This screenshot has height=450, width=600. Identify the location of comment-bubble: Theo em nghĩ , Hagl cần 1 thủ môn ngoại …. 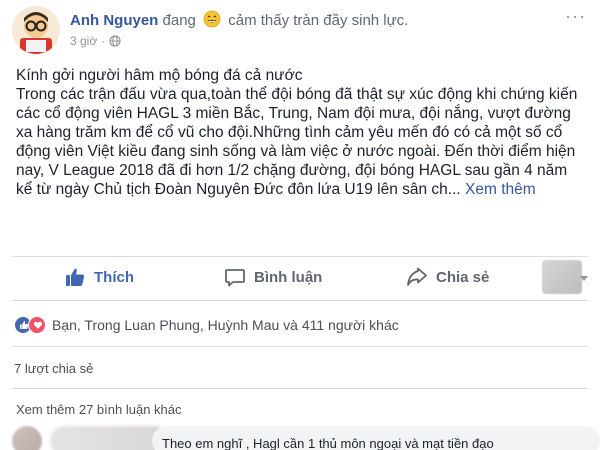
(376, 438).